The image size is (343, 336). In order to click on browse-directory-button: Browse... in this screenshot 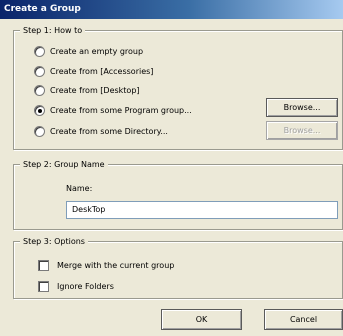, I will do `click(302, 130)`.